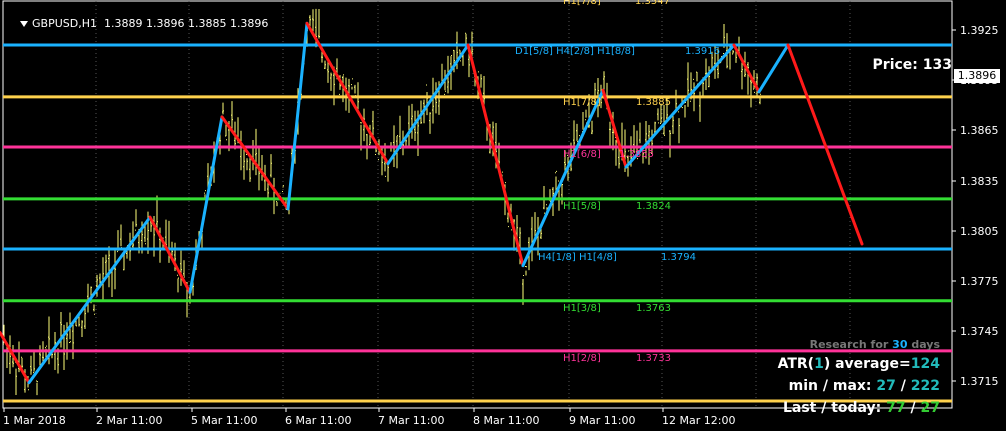  What do you see at coordinates (34, 420) in the screenshot?
I see `x-tick-label: 1 Mar 2018` at bounding box center [34, 420].